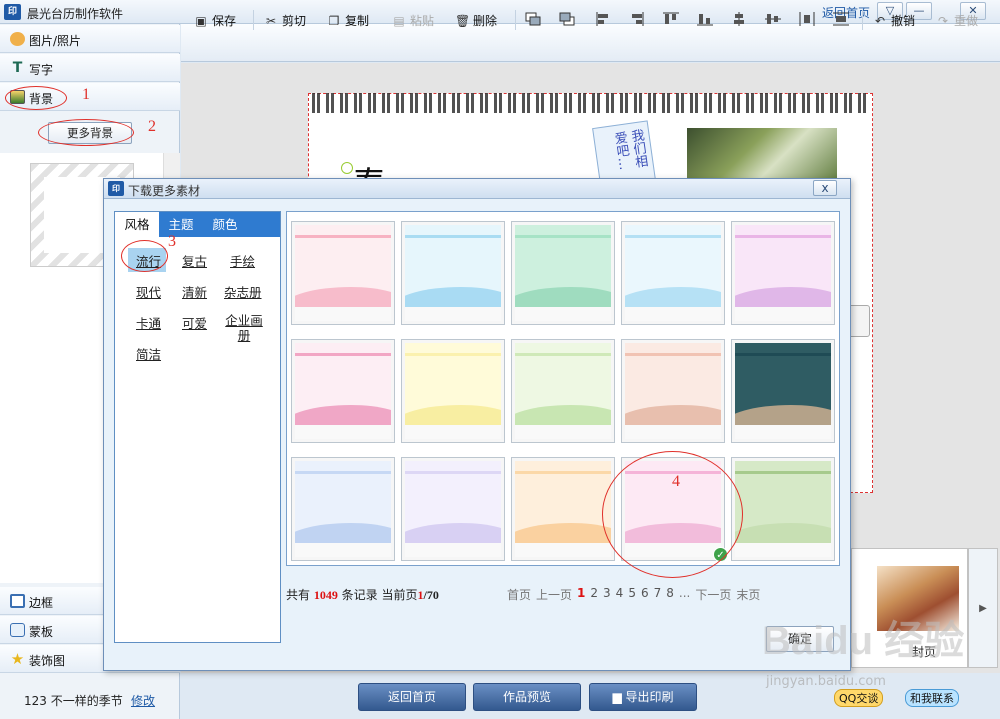  I want to click on qq-chat-badge: QQ交谈, so click(859, 698).